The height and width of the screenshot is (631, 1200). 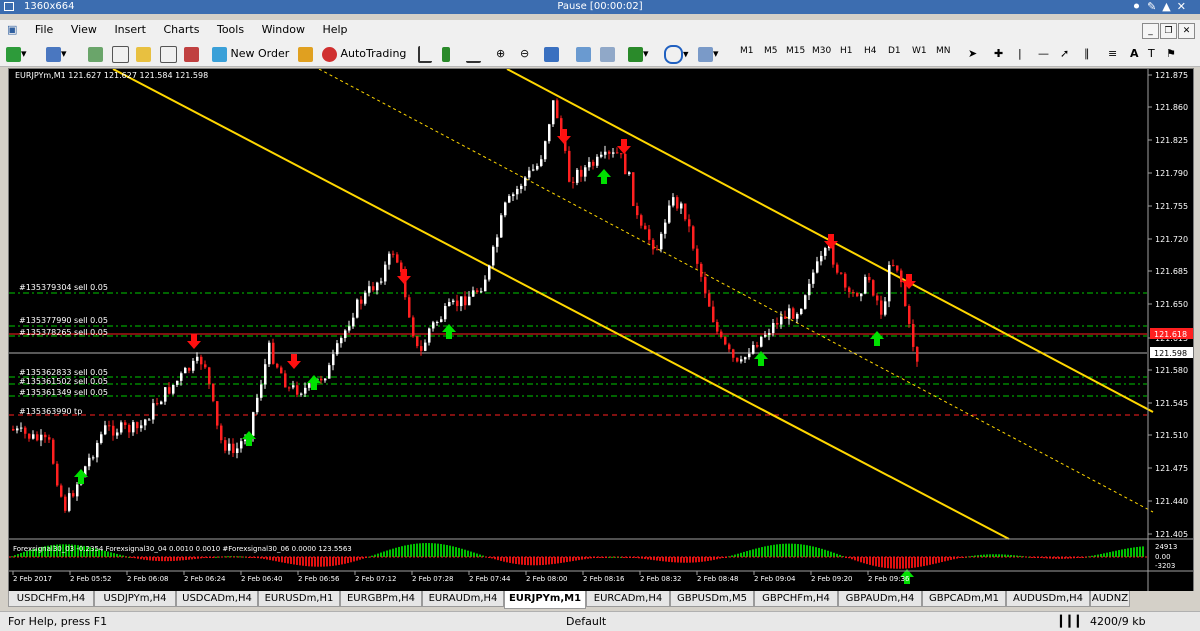 What do you see at coordinates (1168, 31) in the screenshot?
I see `restore-button: ❐` at bounding box center [1168, 31].